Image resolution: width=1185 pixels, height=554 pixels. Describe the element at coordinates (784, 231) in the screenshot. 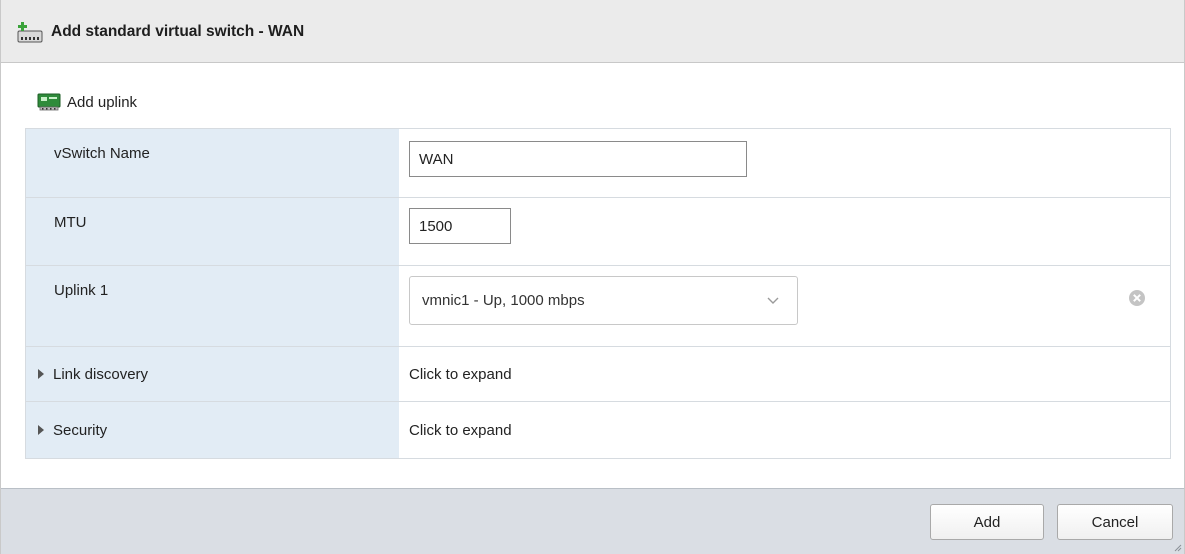

I see `mtu-cell` at that location.